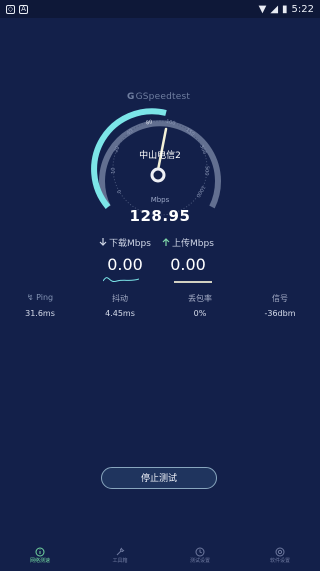  I want to click on battery-icon: ▮, so click(285, 9).